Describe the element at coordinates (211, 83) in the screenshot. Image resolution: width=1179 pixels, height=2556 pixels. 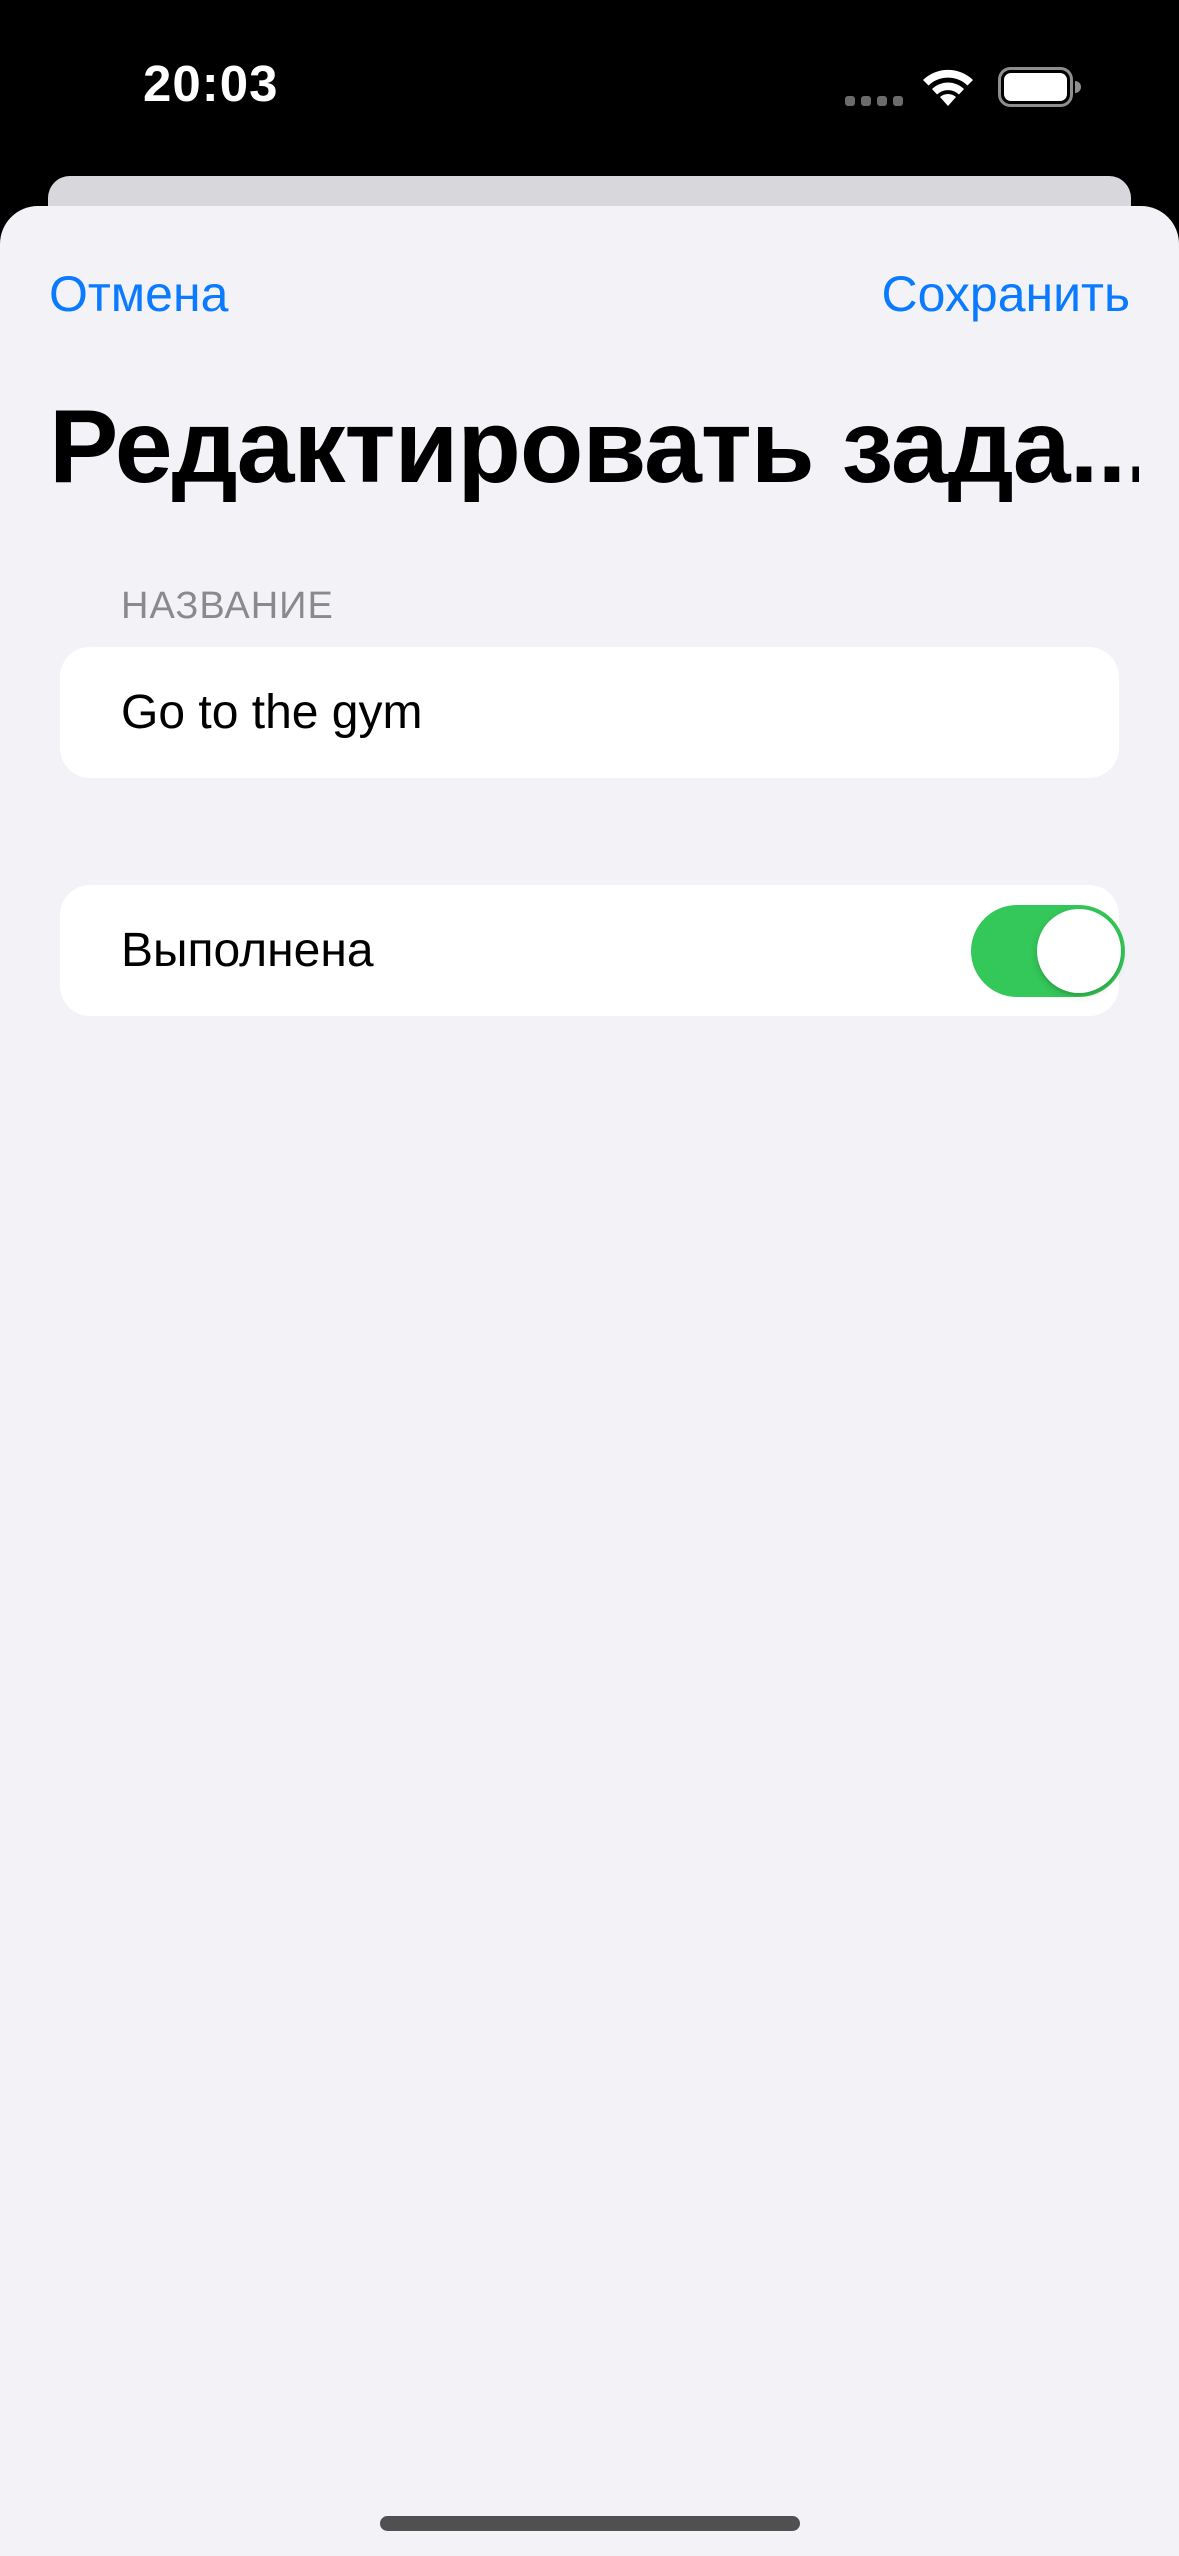
I see `status-time: 20:03` at that location.